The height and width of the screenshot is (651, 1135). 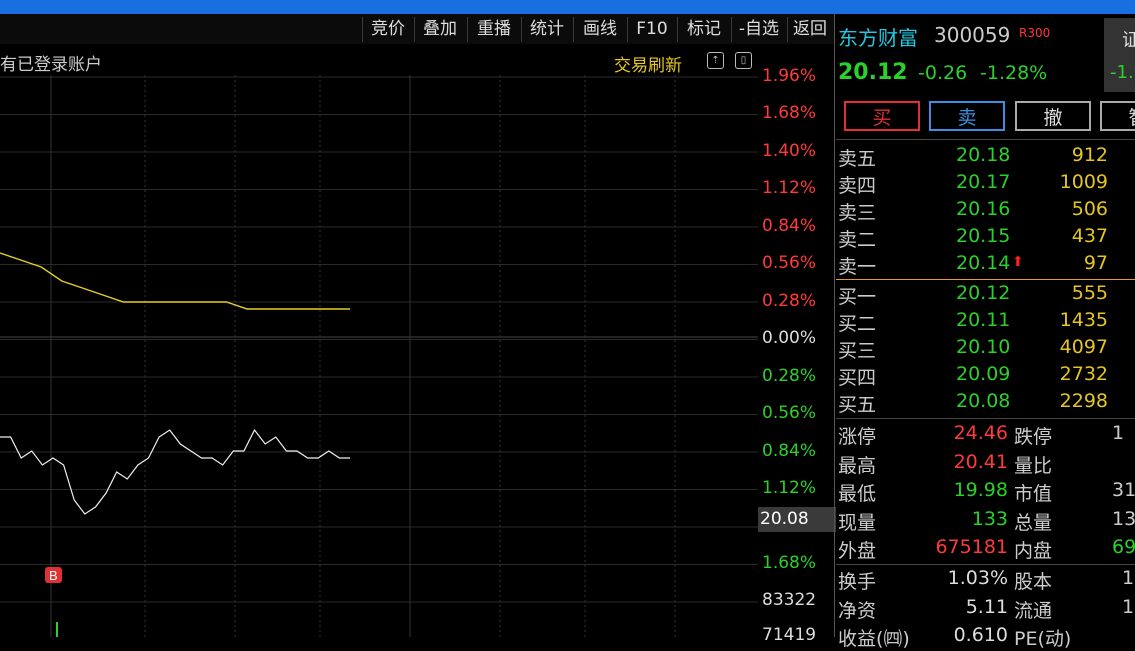 What do you see at coordinates (980, 461) in the screenshot?
I see `stat-value: 20.41` at bounding box center [980, 461].